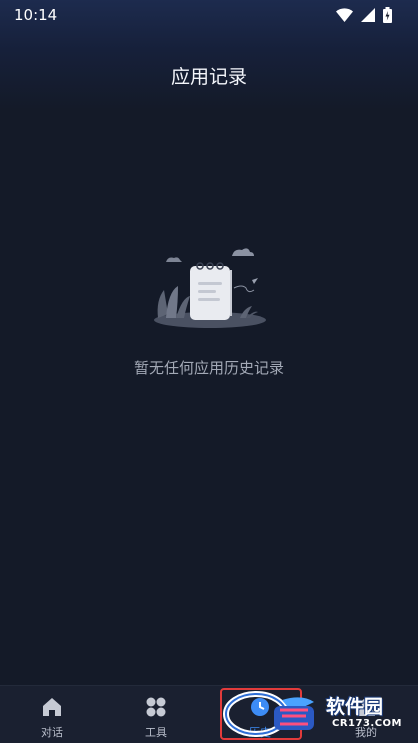 This screenshot has width=418, height=743. What do you see at coordinates (209, 15) in the screenshot?
I see `status-bar: 10:14` at bounding box center [209, 15].